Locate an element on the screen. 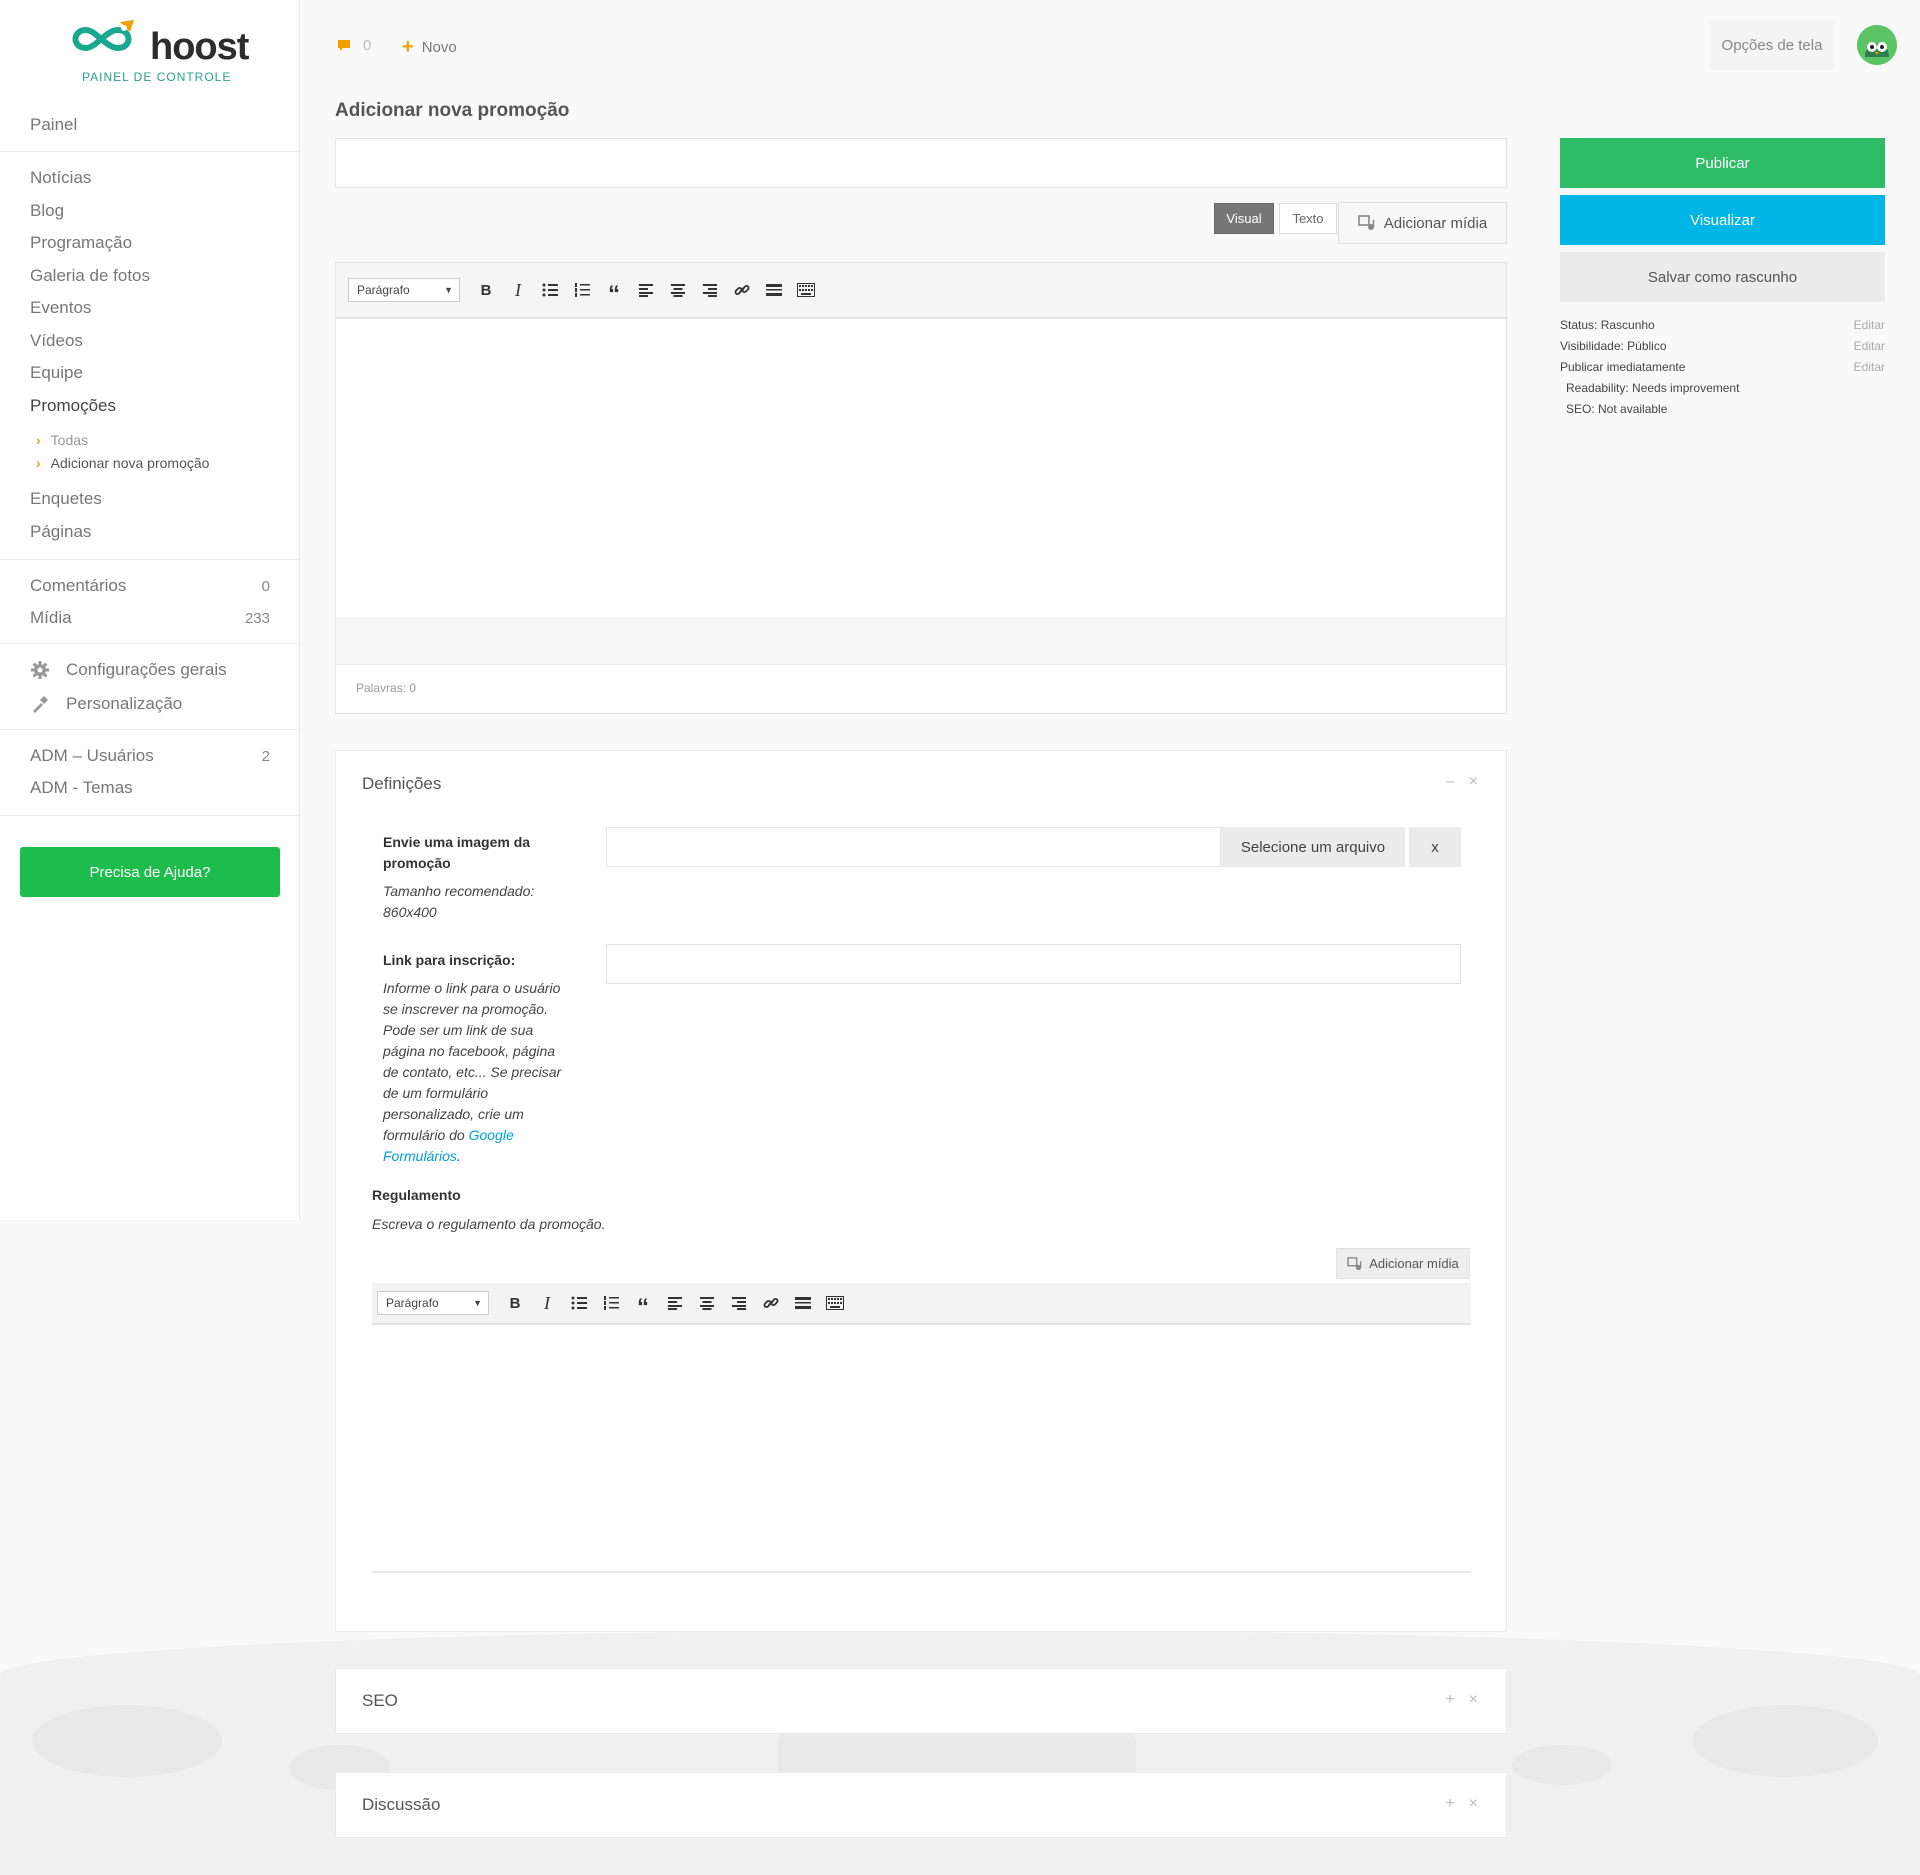 The width and height of the screenshot is (1920, 1875). publish-button: Publicar is located at coordinates (1722, 163).